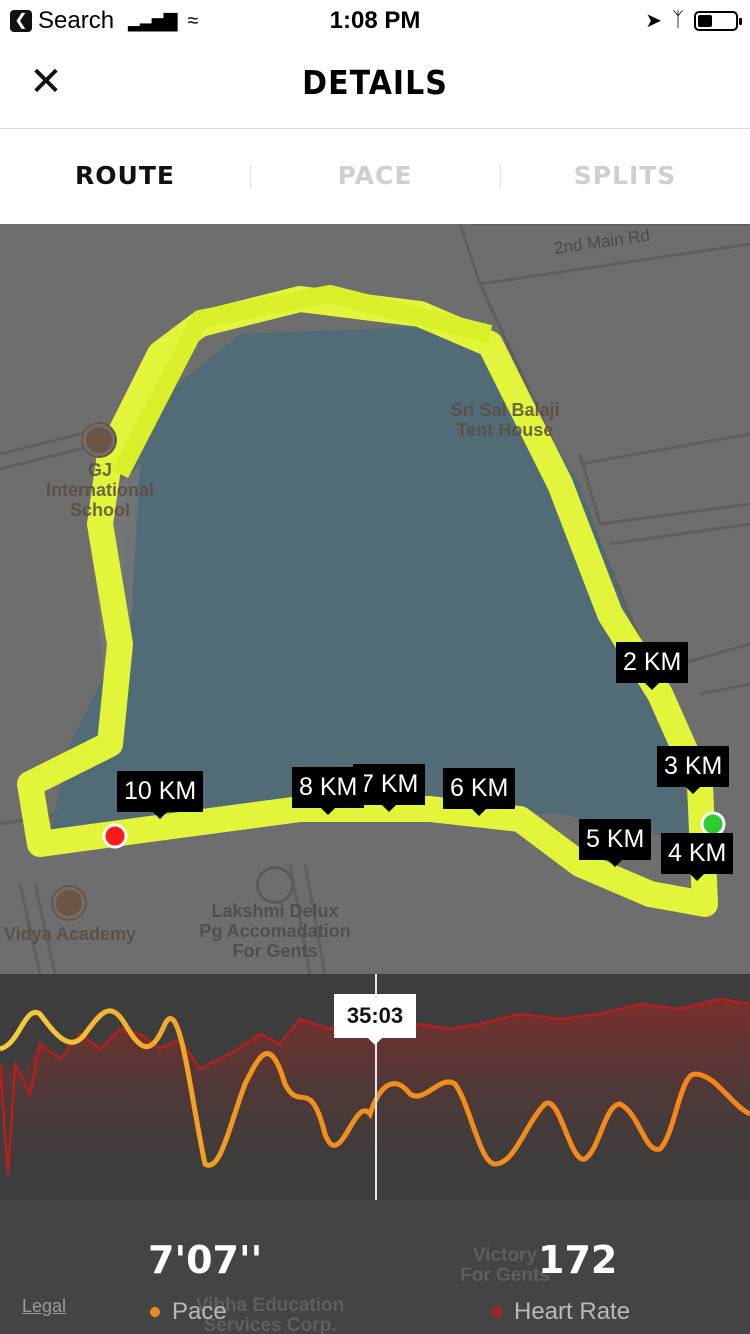 Image resolution: width=750 pixels, height=1334 pixels. What do you see at coordinates (497, 1312) in the screenshot?
I see `heart-rate-dot-icon` at bounding box center [497, 1312].